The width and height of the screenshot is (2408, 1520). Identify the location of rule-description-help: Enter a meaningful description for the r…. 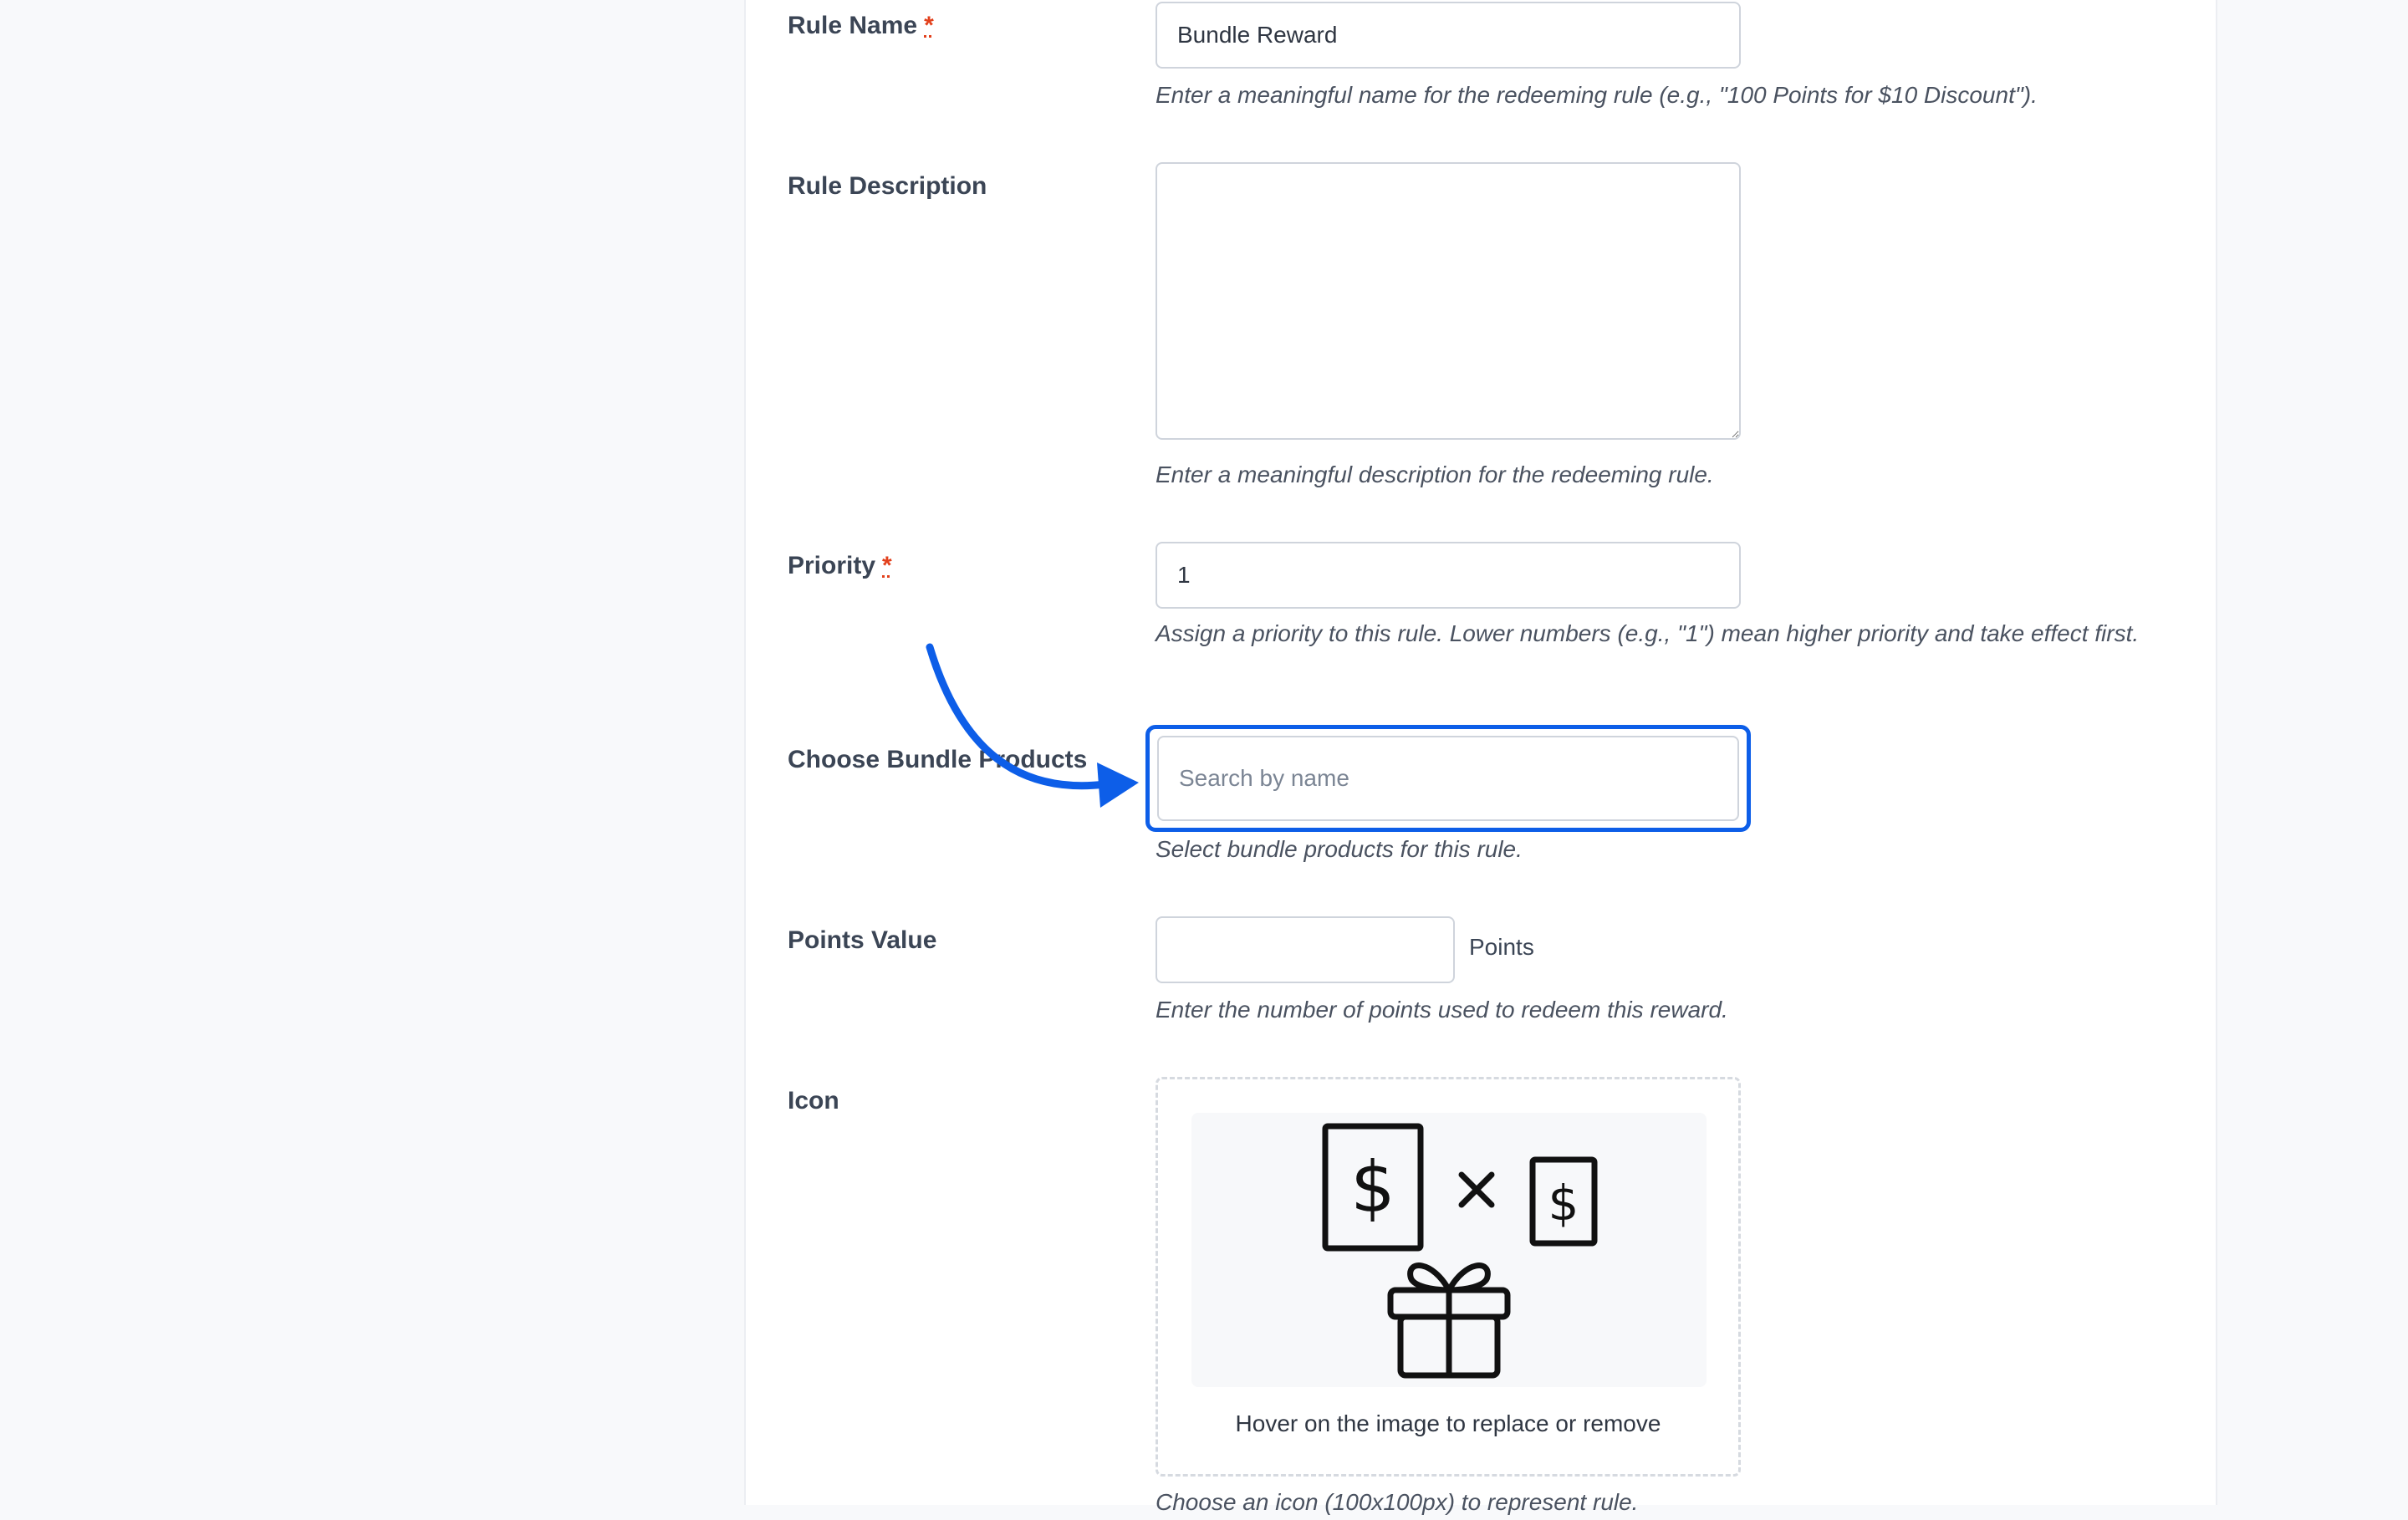
(1435, 475).